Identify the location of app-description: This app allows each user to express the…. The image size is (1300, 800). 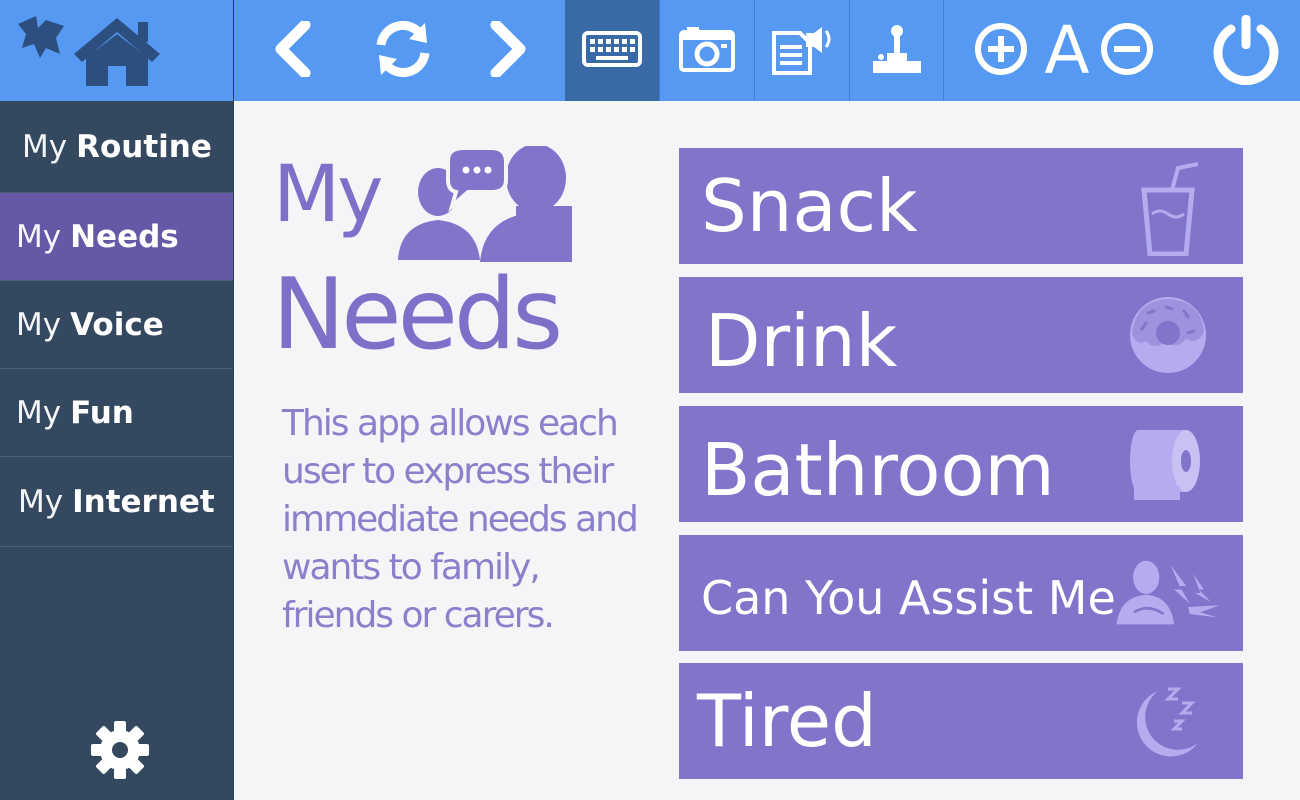
(460, 519).